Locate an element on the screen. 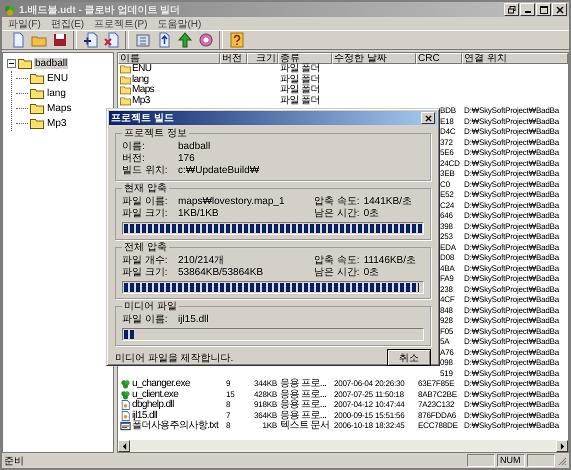  tree-item: Mp3 is located at coordinates (57, 123).